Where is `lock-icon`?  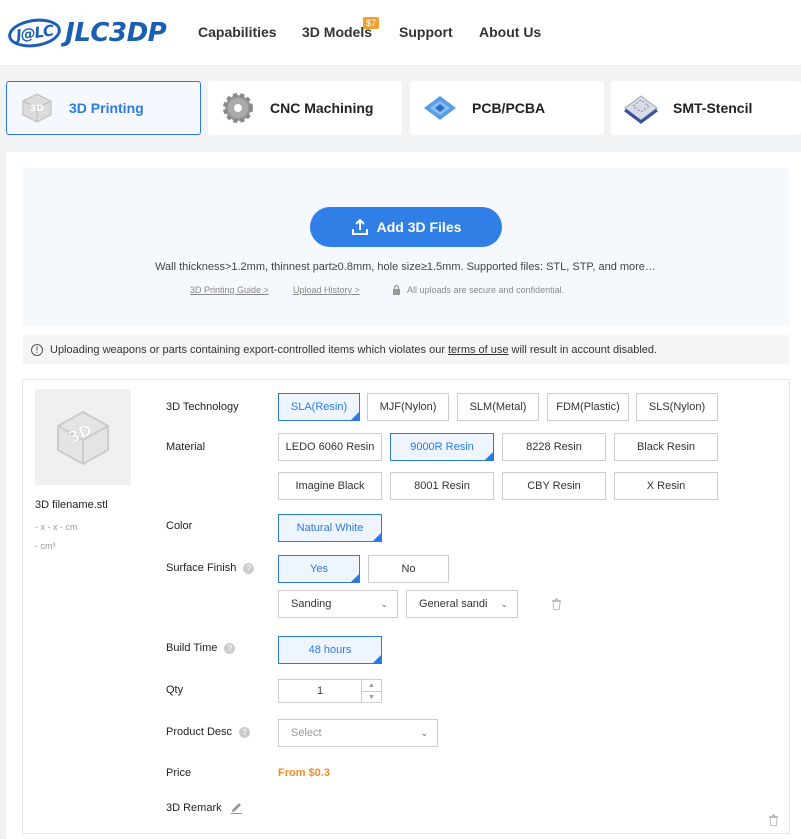
lock-icon is located at coordinates (396, 290).